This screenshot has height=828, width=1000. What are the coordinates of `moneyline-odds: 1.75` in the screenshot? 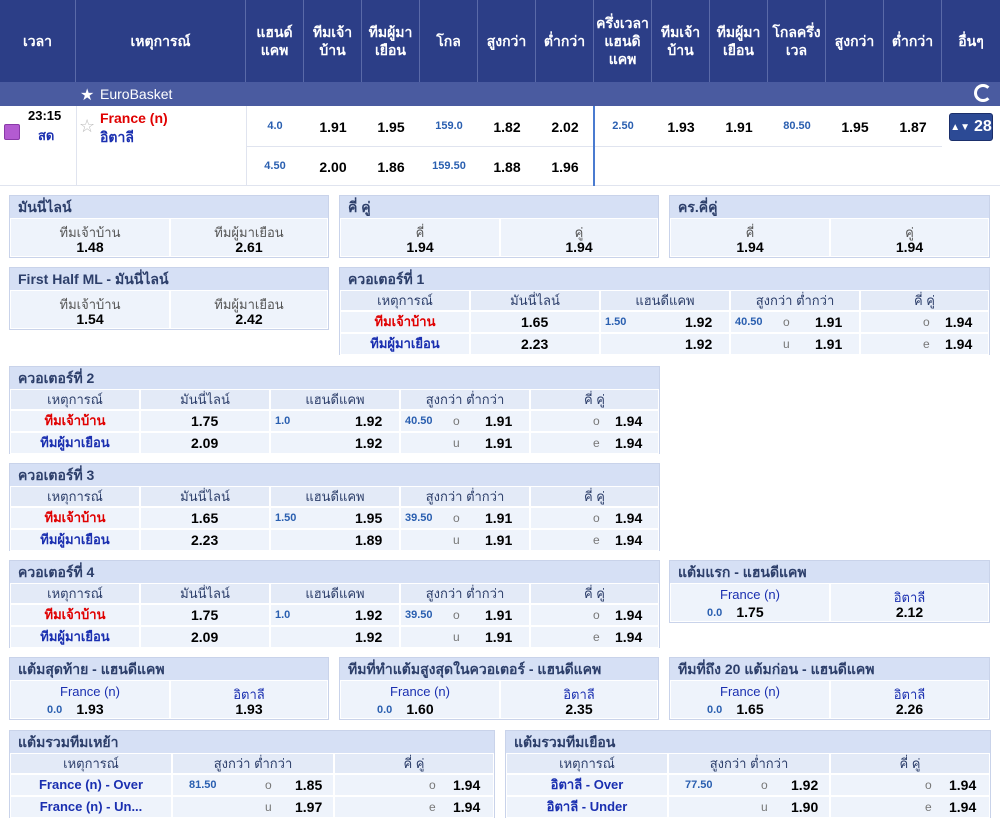 It's located at (204, 421).